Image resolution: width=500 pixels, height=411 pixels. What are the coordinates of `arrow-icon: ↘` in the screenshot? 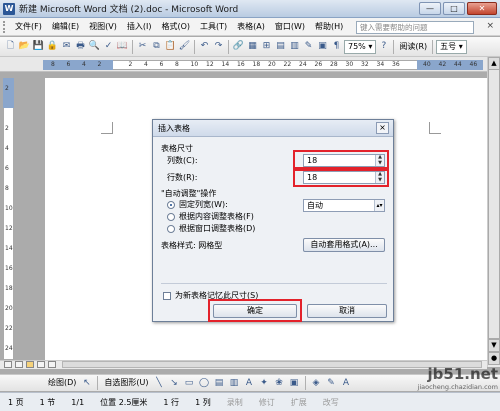 It's located at (174, 383).